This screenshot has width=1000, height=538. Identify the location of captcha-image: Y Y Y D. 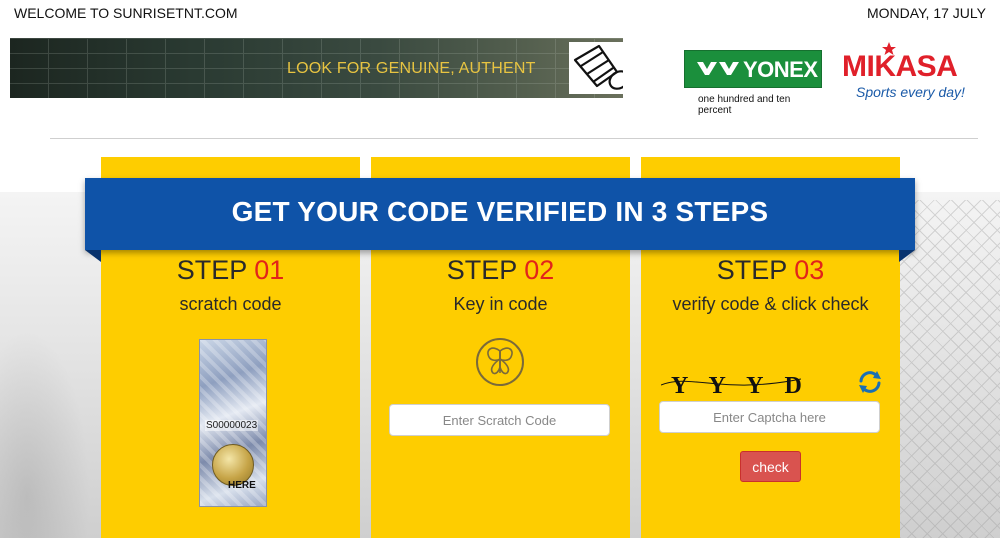
(731, 386).